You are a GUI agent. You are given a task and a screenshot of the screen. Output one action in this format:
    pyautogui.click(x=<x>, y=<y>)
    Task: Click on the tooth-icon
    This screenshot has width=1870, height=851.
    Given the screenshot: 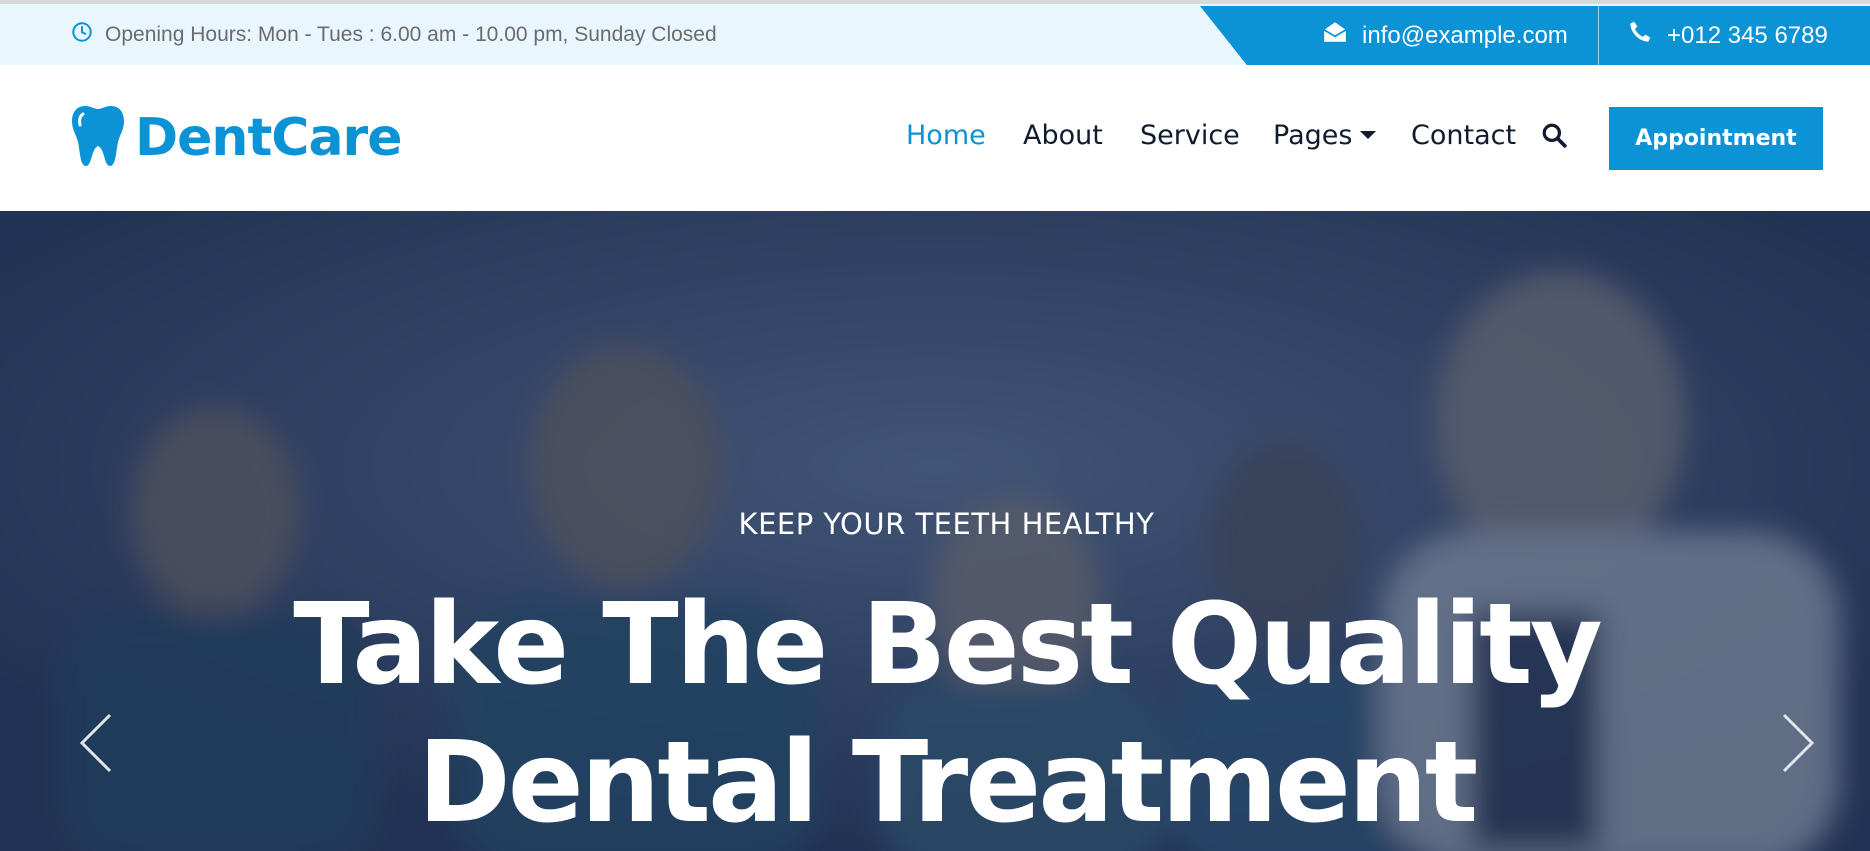 What is the action you would take?
    pyautogui.click(x=98, y=138)
    